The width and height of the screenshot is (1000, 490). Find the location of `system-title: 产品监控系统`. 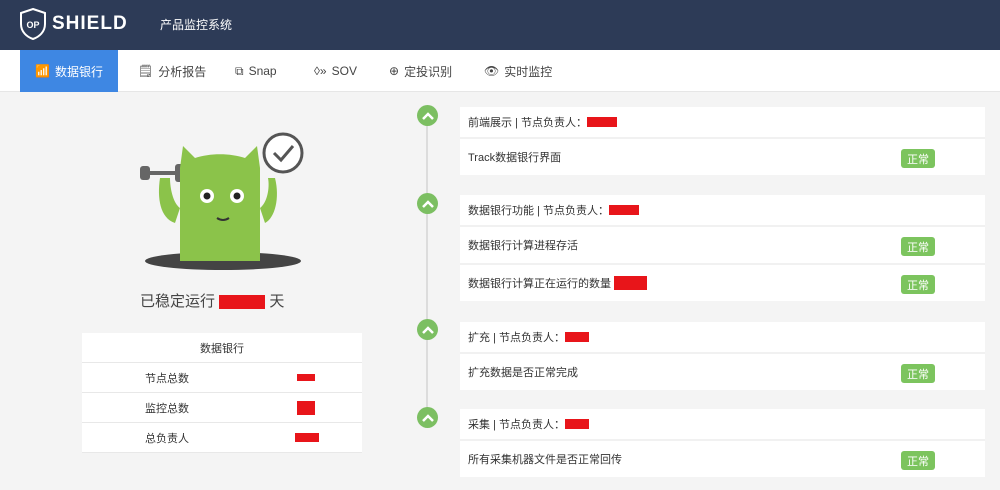

system-title: 产品监控系统 is located at coordinates (196, 25).